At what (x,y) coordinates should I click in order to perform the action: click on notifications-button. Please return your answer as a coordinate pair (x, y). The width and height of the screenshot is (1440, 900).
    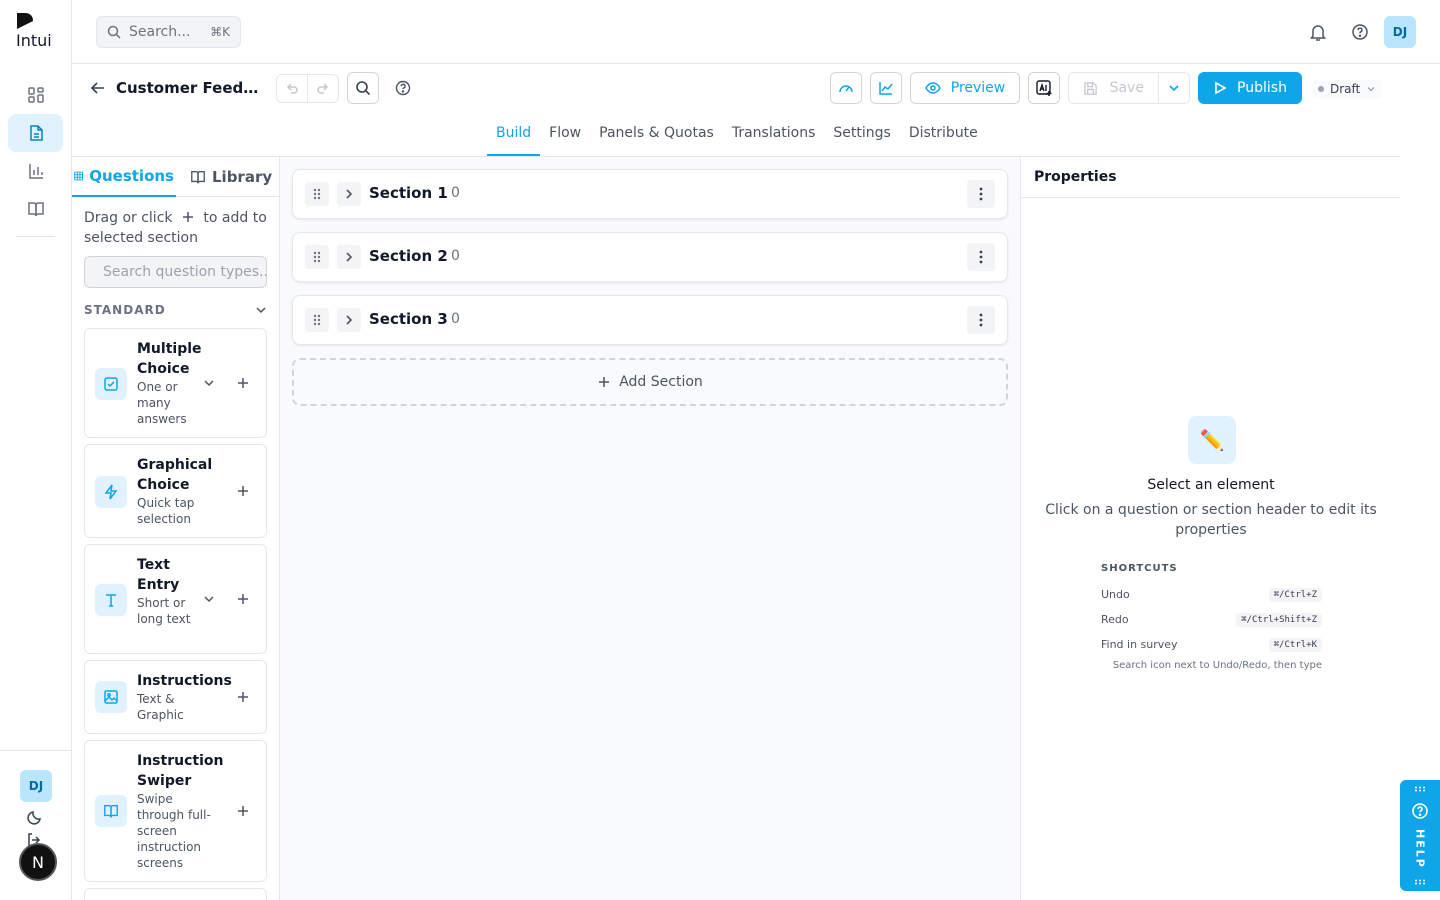
    Looking at the image, I should click on (1318, 32).